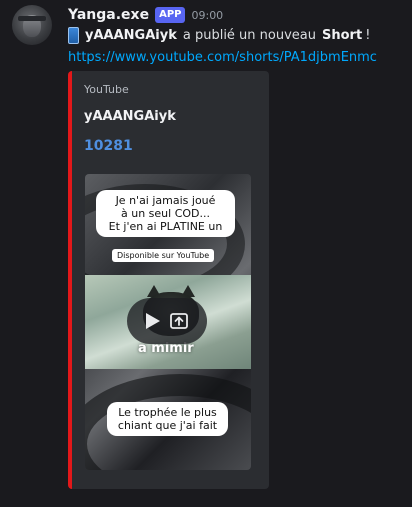 The image size is (412, 507). Describe the element at coordinates (165, 200) in the screenshot. I see `caption-top-line-1: Je n'ai jamais joué` at that location.